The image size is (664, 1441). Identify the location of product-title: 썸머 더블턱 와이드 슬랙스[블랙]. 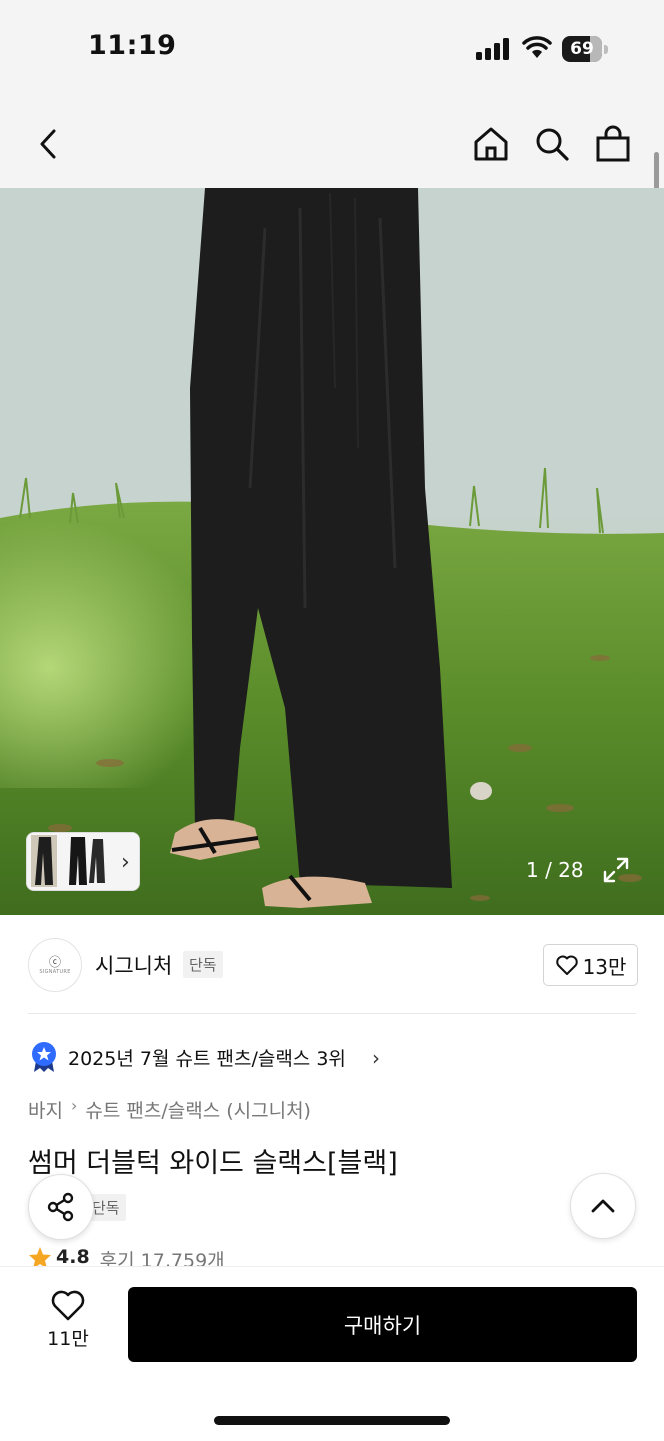
(213, 1163).